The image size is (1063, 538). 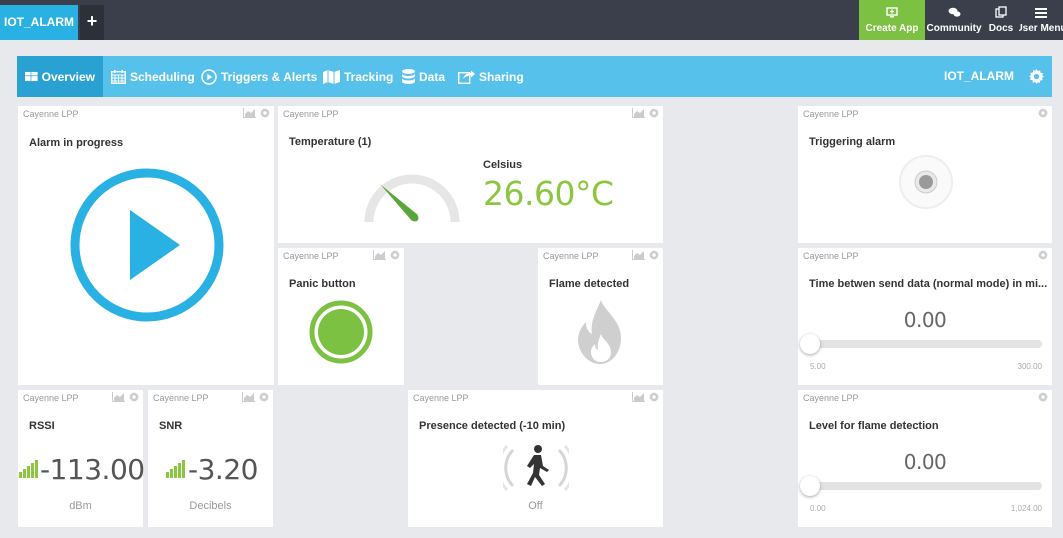 I want to click on tab-scheduling-label: Scheduling, so click(x=162, y=76).